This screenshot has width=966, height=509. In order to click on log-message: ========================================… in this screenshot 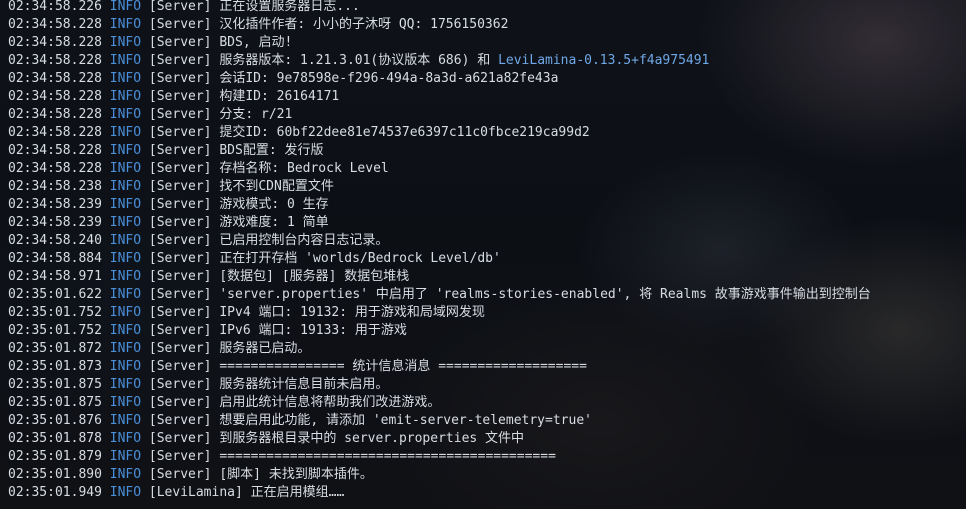, I will do `click(387, 456)`.